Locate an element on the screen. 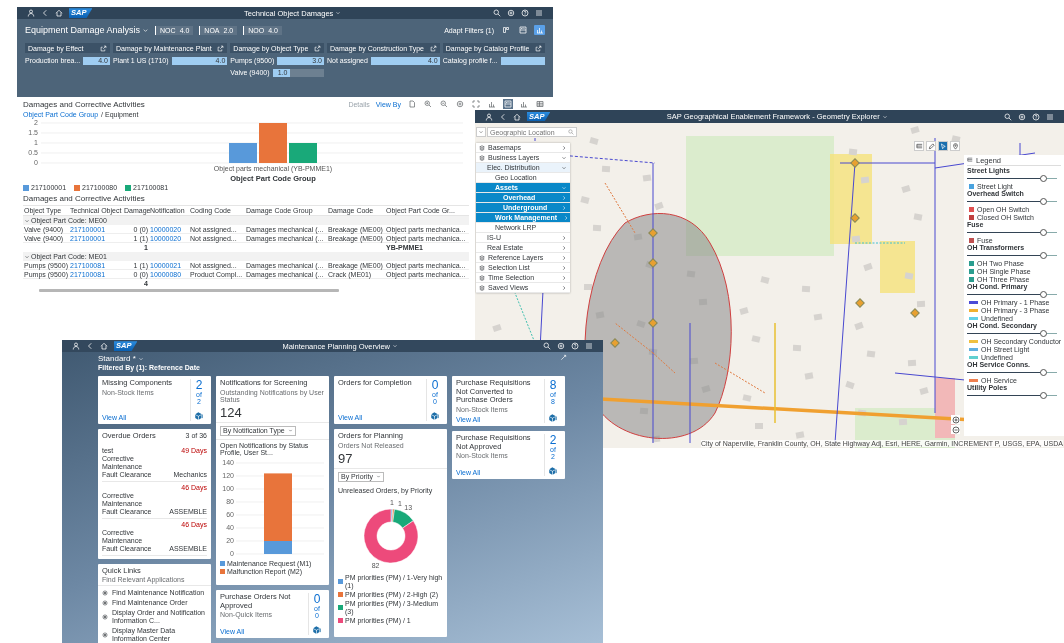 The image size is (1064, 643). page-title-menu: Equipment Damage Analysis is located at coordinates (87, 30).